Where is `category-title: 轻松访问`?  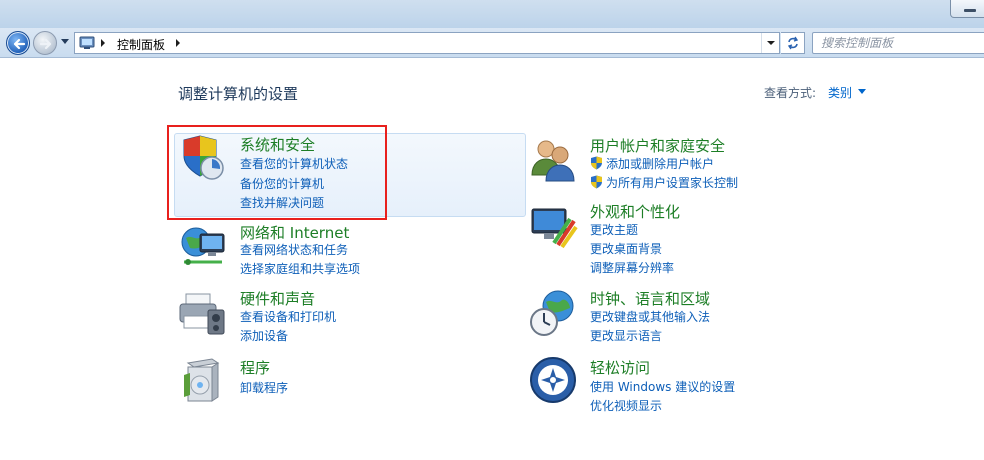 category-title: 轻松访问 is located at coordinates (620, 367).